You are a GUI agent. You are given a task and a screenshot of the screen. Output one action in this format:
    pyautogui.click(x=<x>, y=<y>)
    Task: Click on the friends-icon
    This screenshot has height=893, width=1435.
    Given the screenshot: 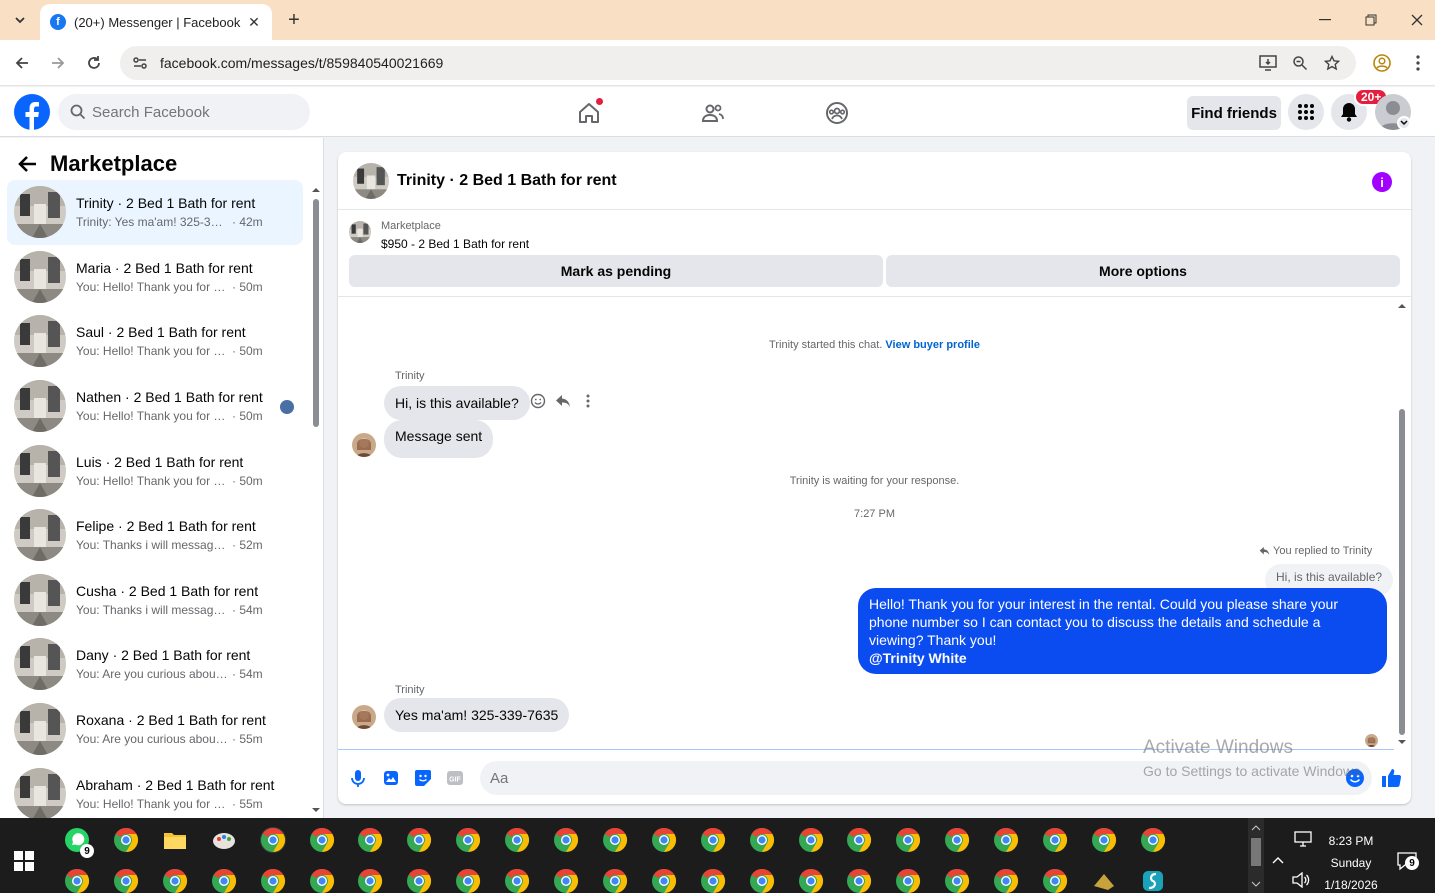 What is the action you would take?
    pyautogui.click(x=713, y=113)
    